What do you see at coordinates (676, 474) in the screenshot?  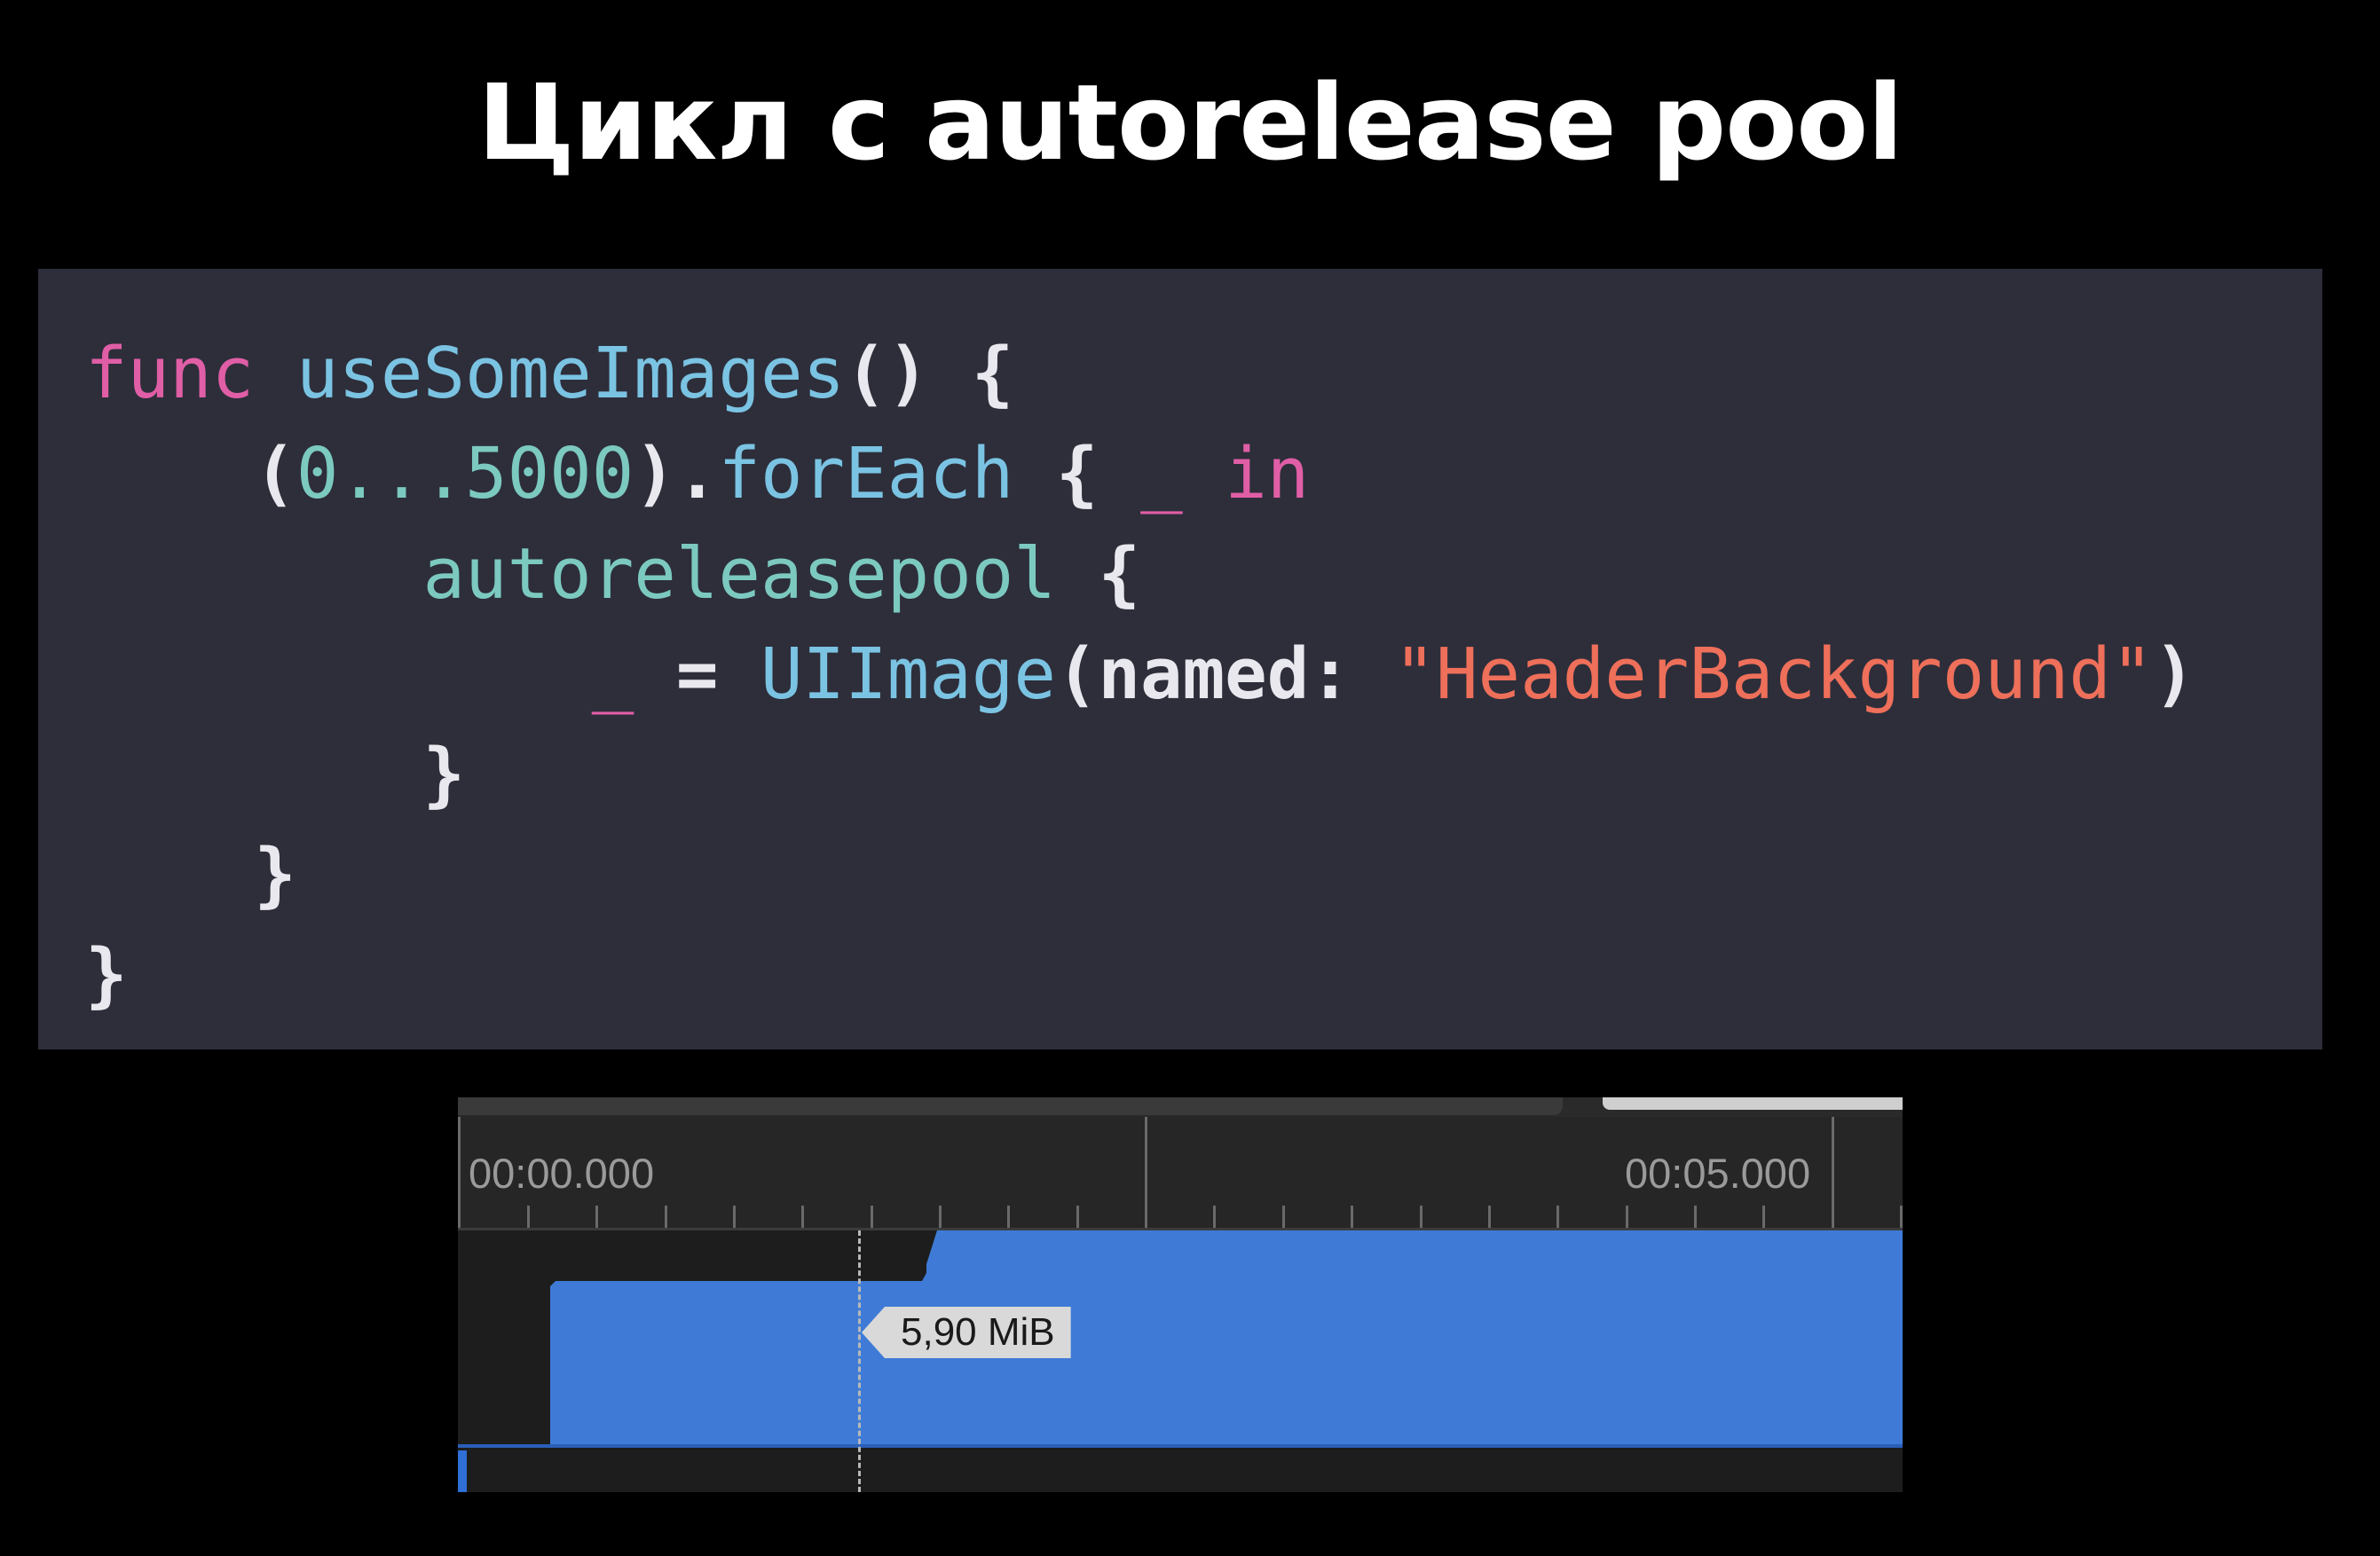 I see `code-token: ).` at bounding box center [676, 474].